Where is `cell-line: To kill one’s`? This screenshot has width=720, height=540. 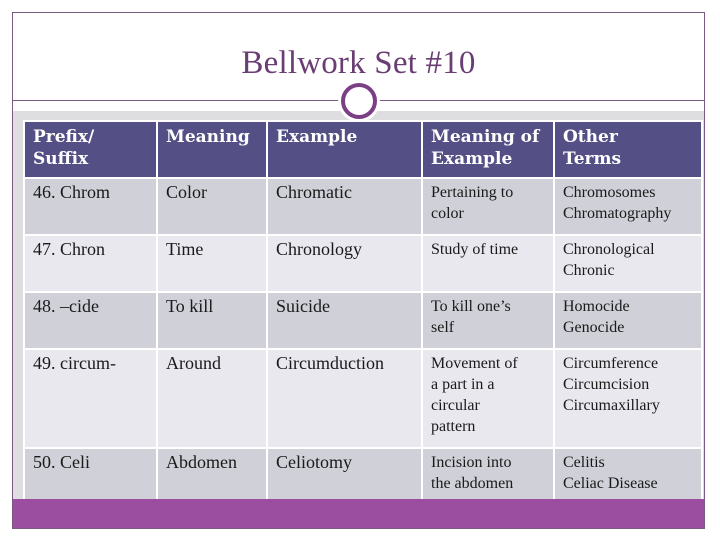 cell-line: To kill one’s is located at coordinates (471, 306).